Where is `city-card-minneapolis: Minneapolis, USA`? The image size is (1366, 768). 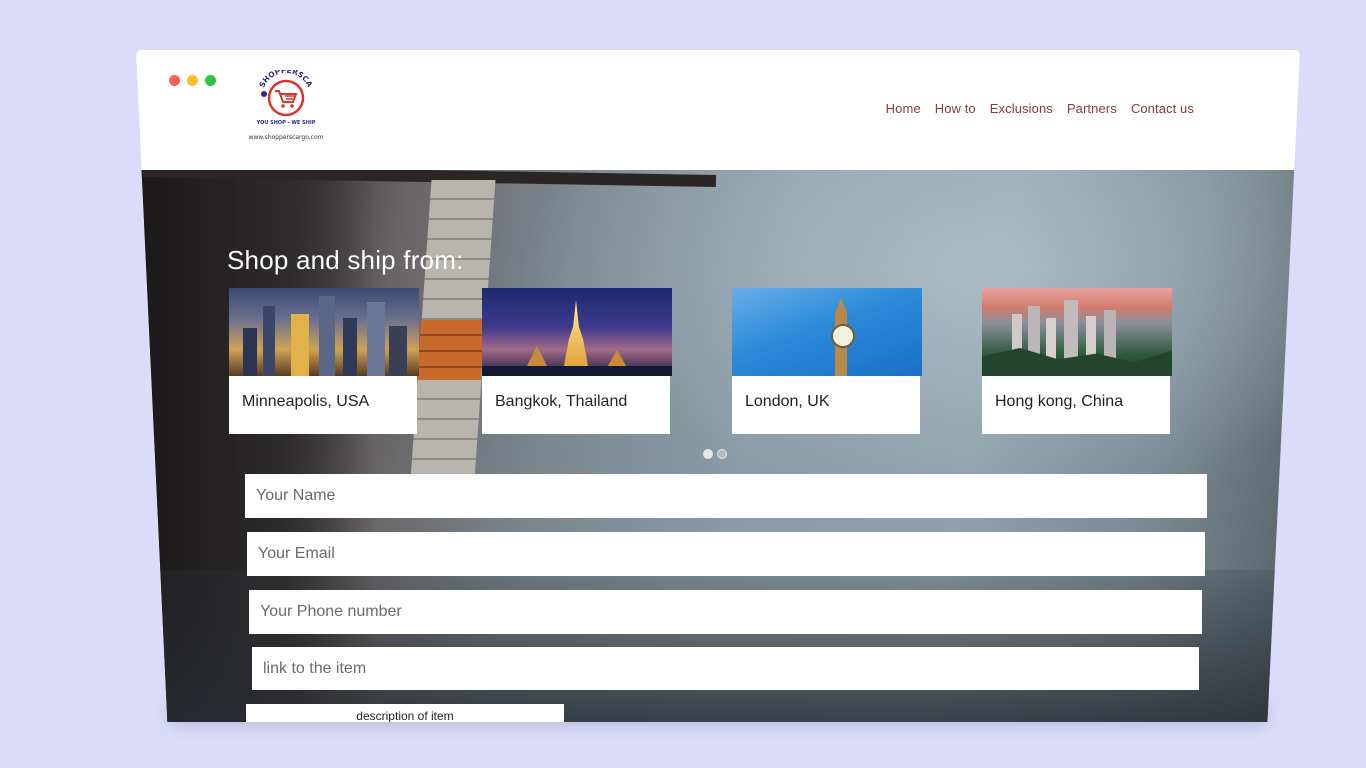 city-card-minneapolis: Minneapolis, USA is located at coordinates (324, 361).